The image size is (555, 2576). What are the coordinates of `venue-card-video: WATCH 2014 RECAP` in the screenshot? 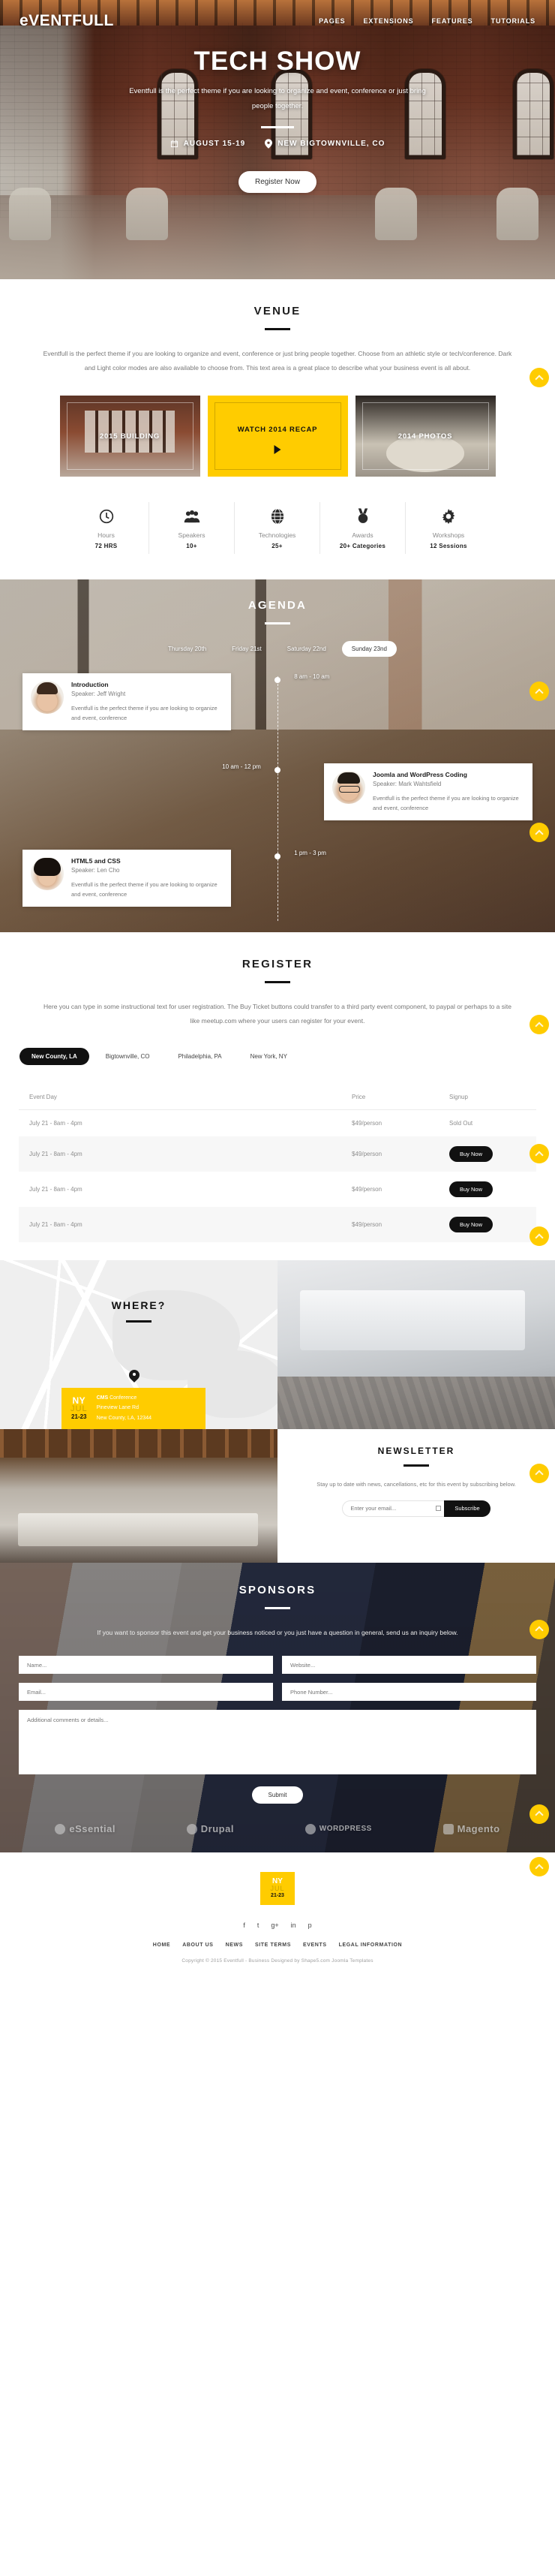 It's located at (277, 436).